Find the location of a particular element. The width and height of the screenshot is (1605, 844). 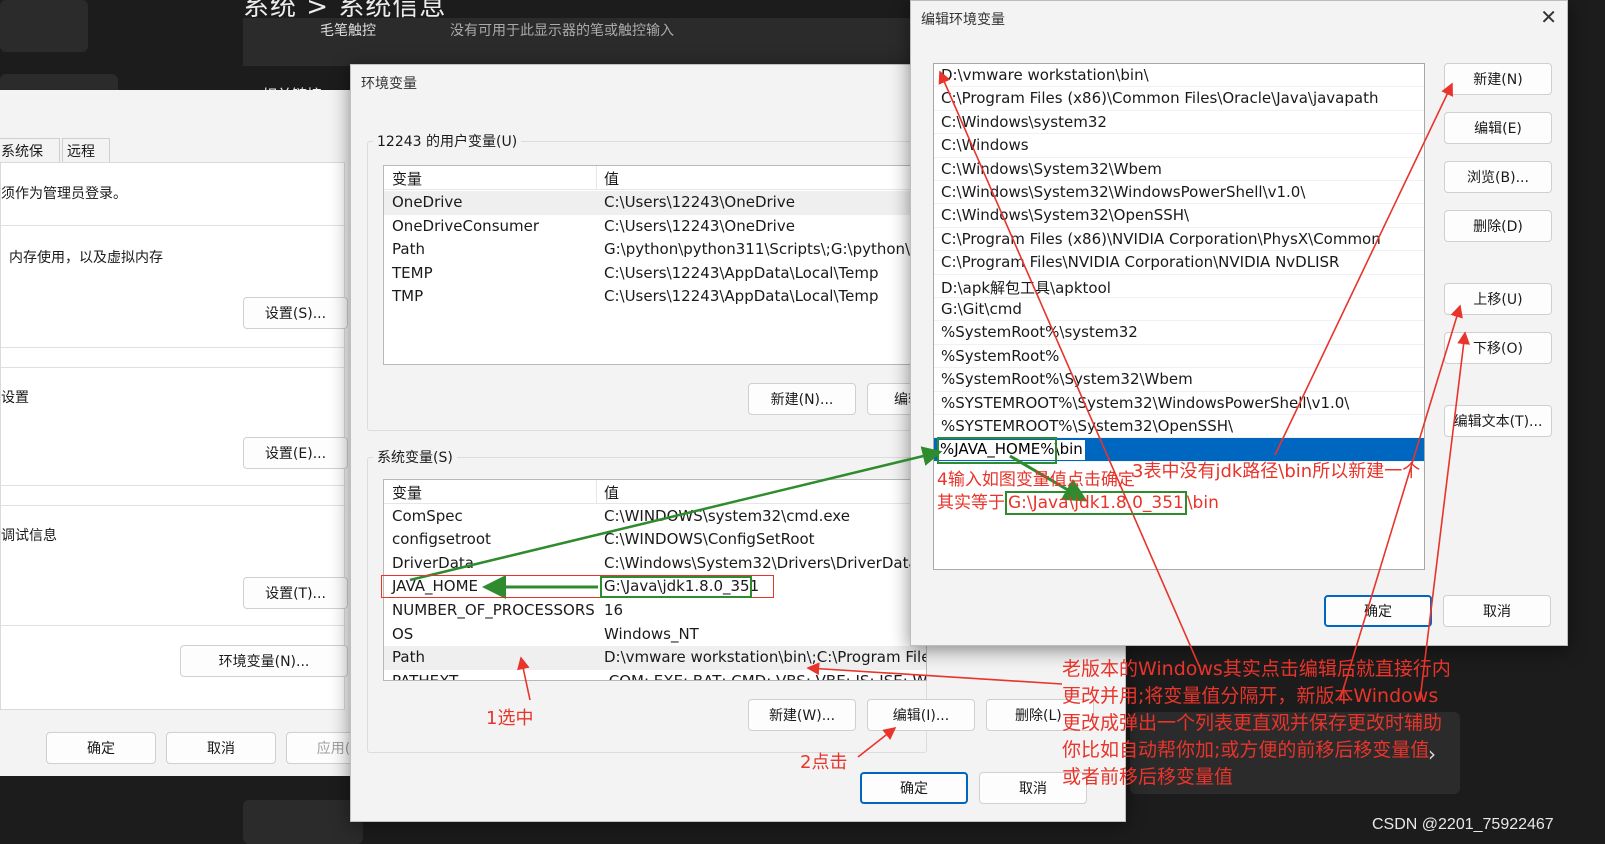

new-button: 新建(N) is located at coordinates (1498, 79).